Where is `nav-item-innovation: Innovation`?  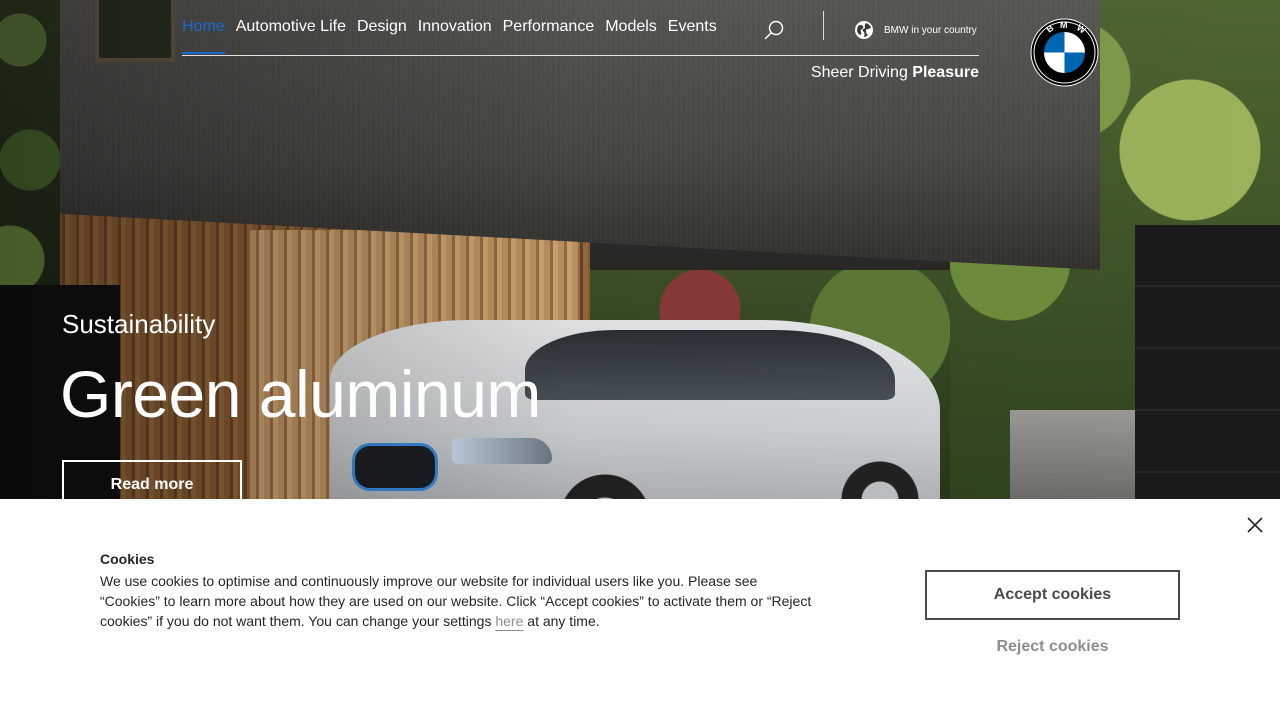
nav-item-innovation: Innovation is located at coordinates (455, 36).